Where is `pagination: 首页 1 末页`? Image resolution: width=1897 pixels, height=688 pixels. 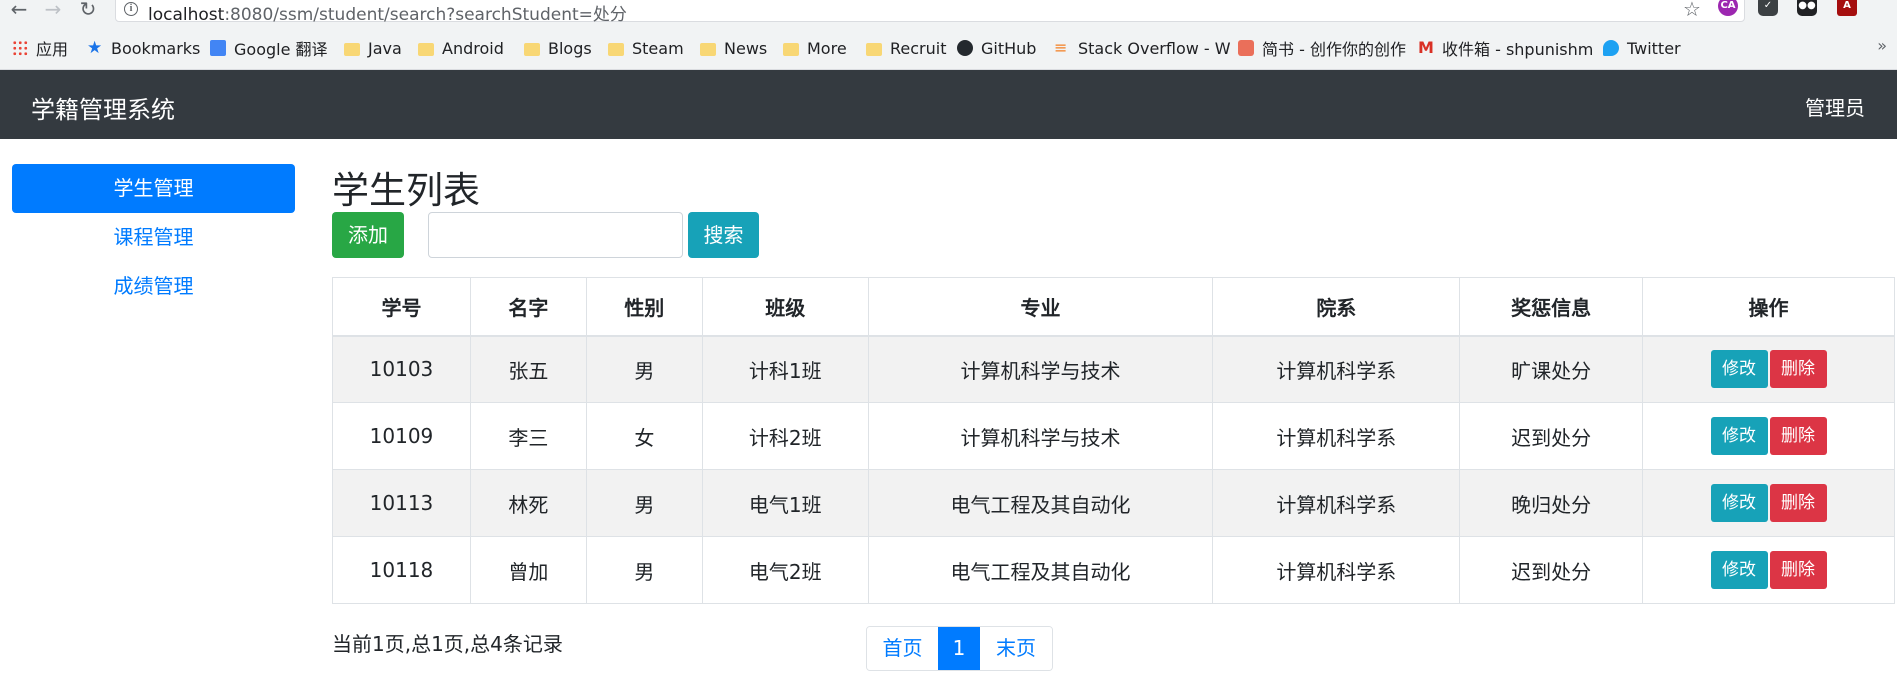
pagination: 首页 1 末页 is located at coordinates (959, 648).